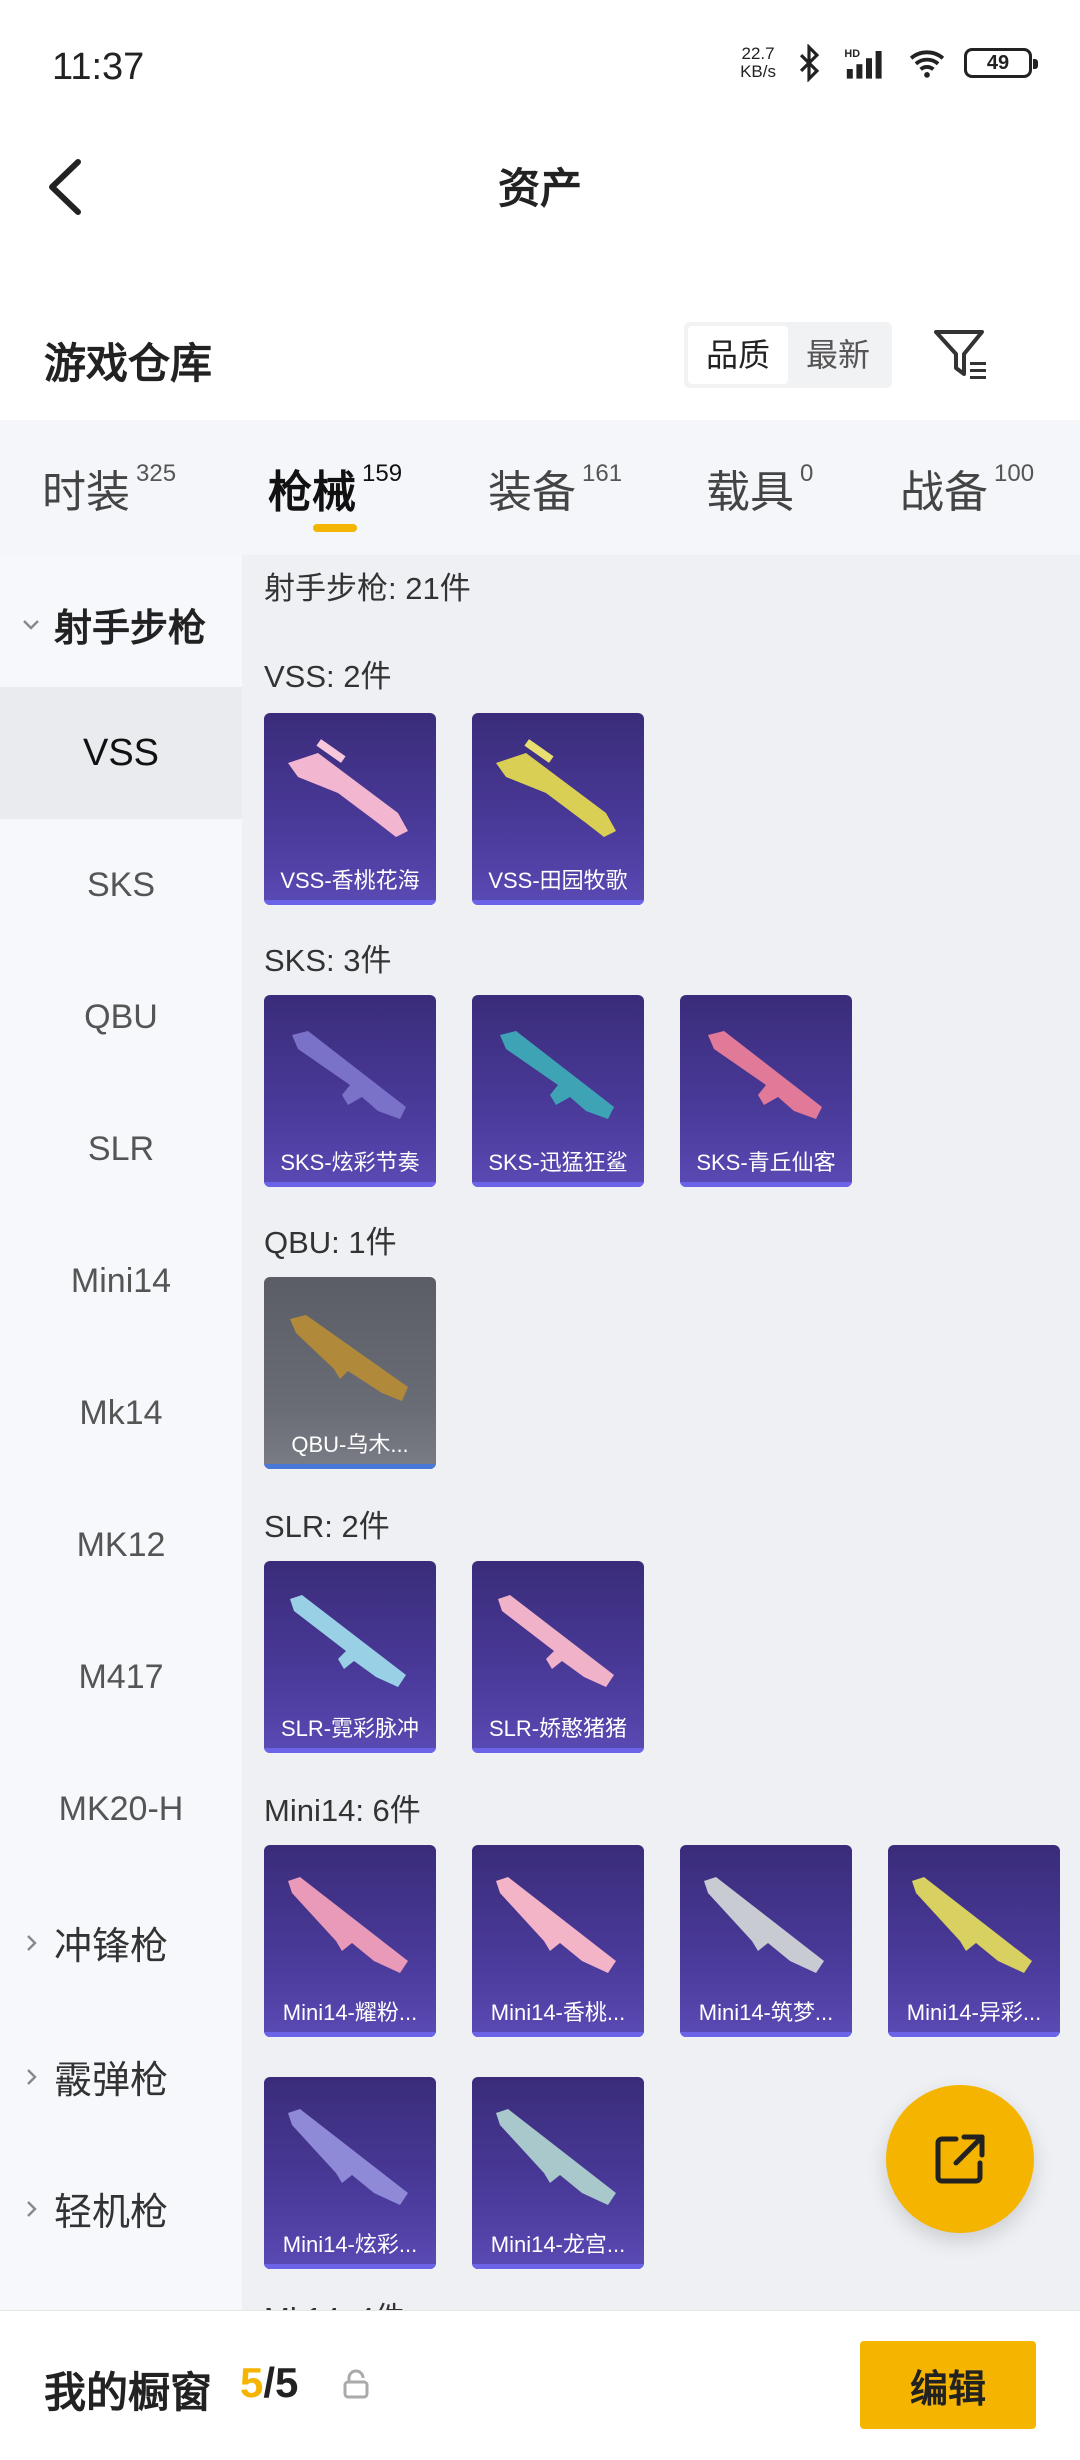 The image size is (1080, 2460). I want to click on sidebar-item-qbu: QBU, so click(121, 1017).